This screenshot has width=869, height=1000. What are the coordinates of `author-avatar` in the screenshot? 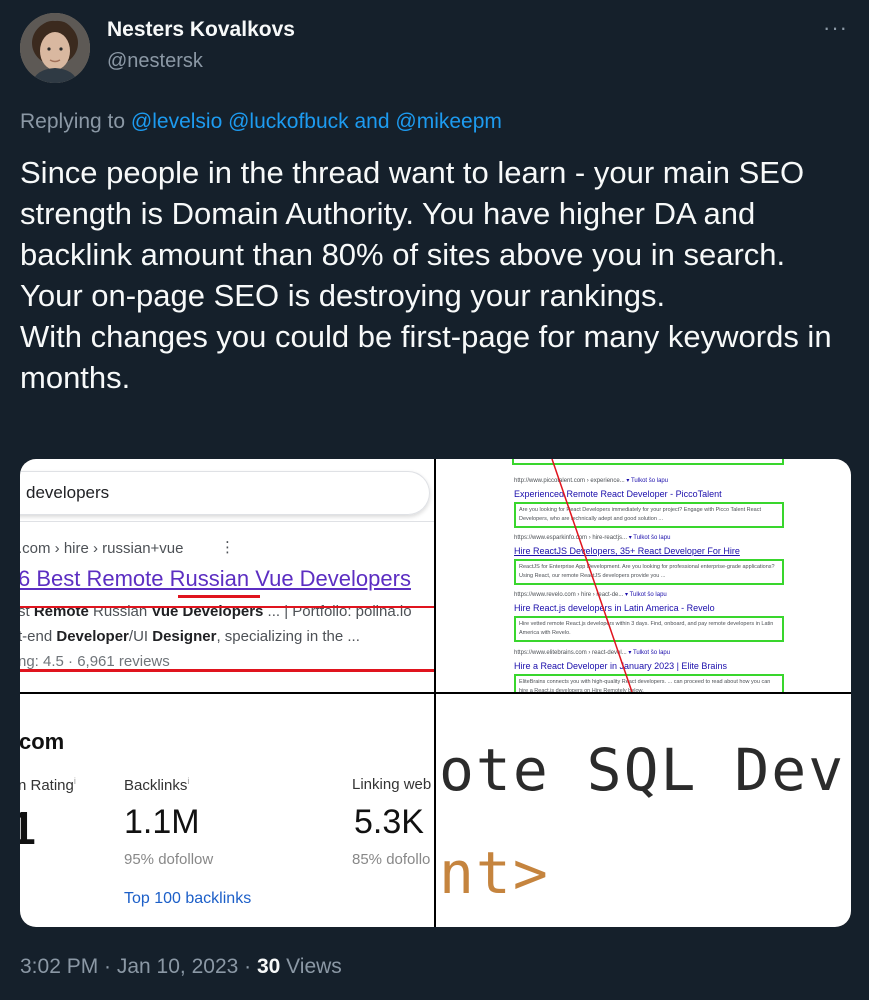 It's located at (55, 48).